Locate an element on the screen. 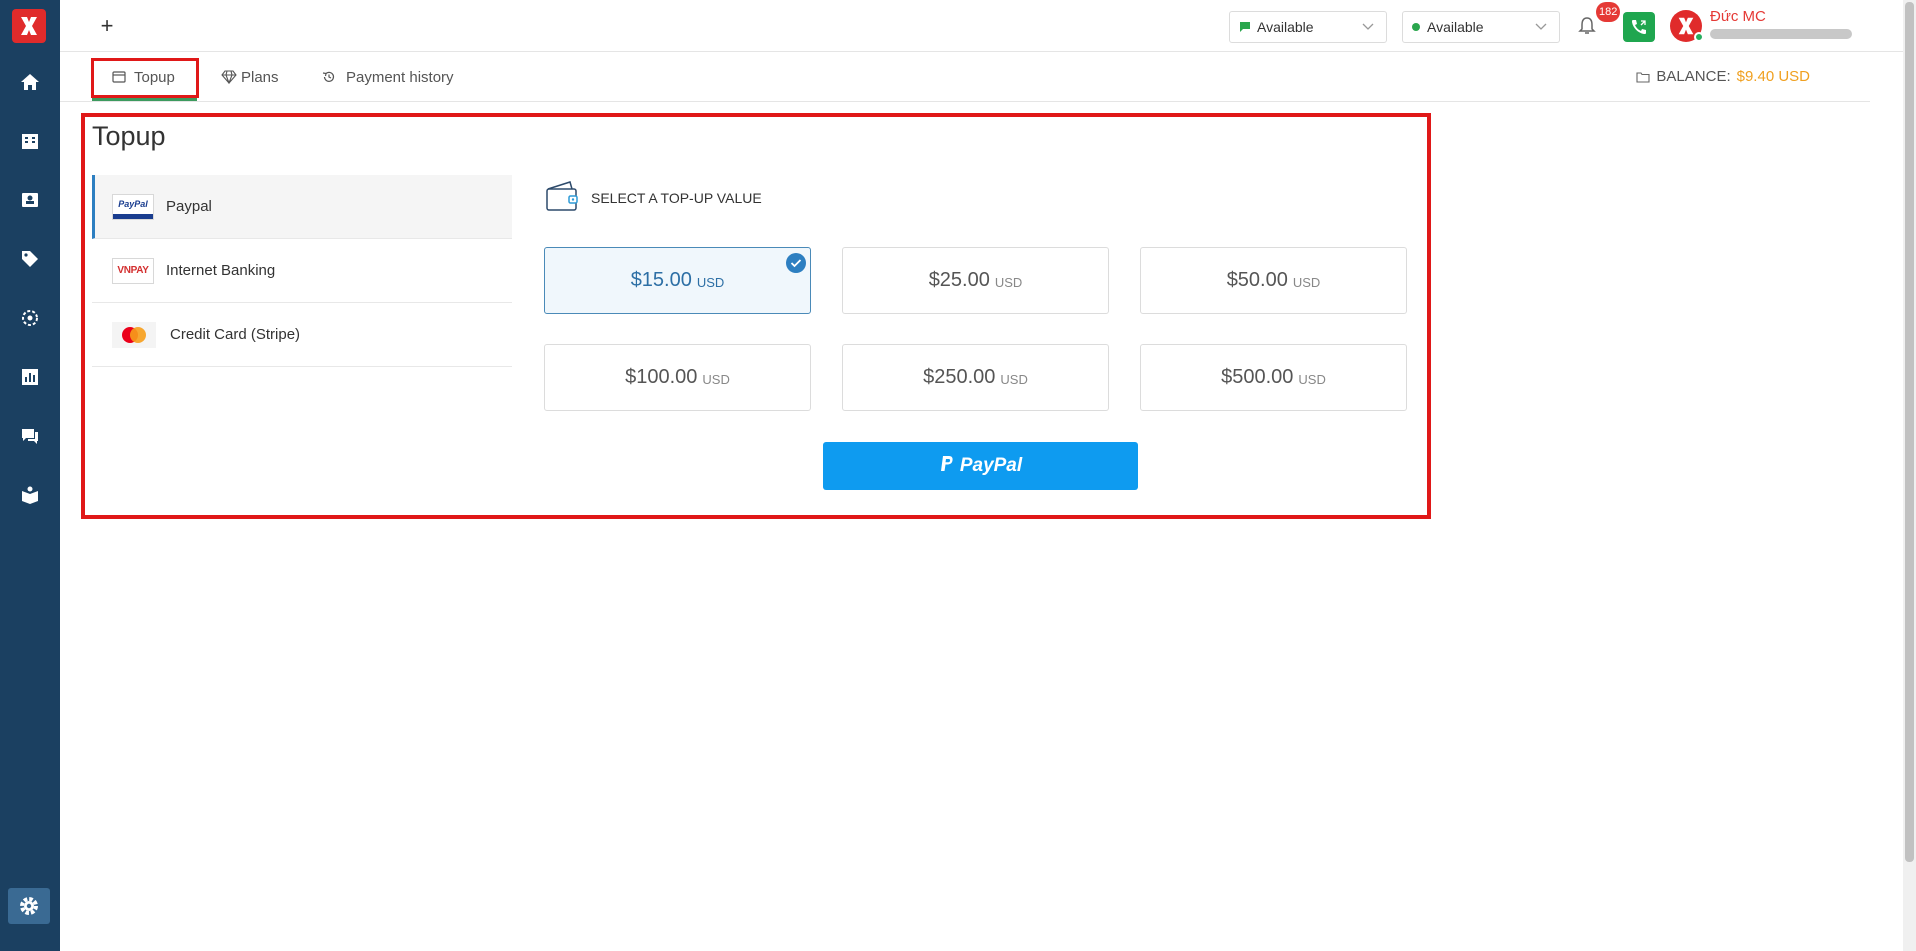  tab-plans: Plans is located at coordinates (250, 77).